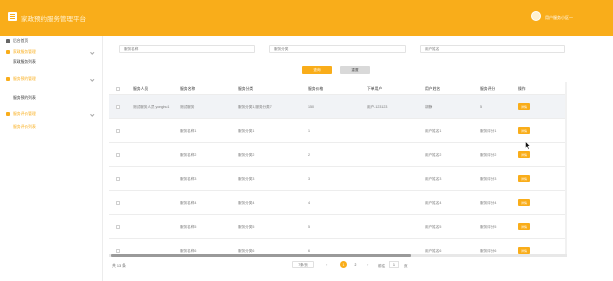  Describe the element at coordinates (51, 79) in the screenshot. I see `sidebar-item-booking-management: 服务预约管理` at that location.